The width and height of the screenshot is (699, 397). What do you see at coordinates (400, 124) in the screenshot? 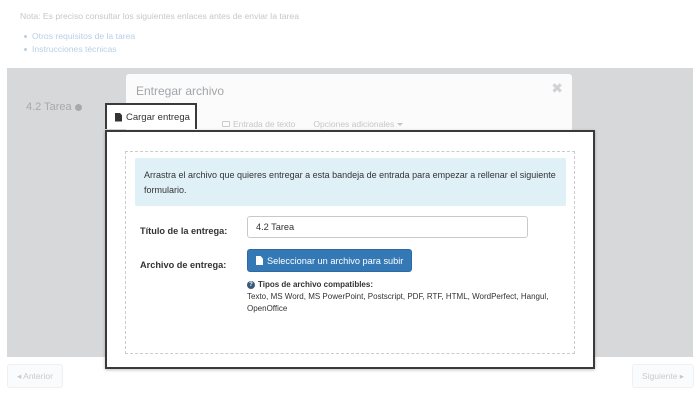
I see `chevron-down-icon` at bounding box center [400, 124].